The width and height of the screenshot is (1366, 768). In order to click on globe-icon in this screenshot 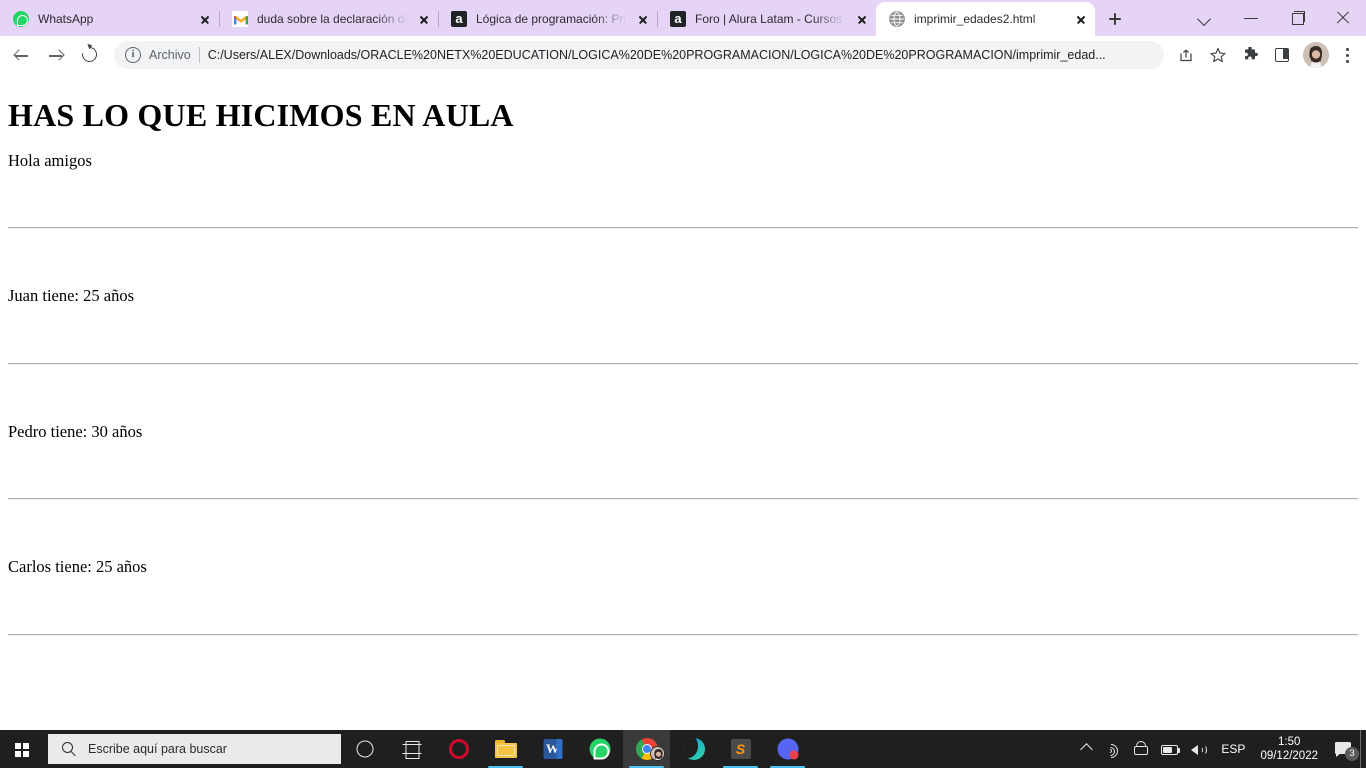, I will do `click(897, 19)`.